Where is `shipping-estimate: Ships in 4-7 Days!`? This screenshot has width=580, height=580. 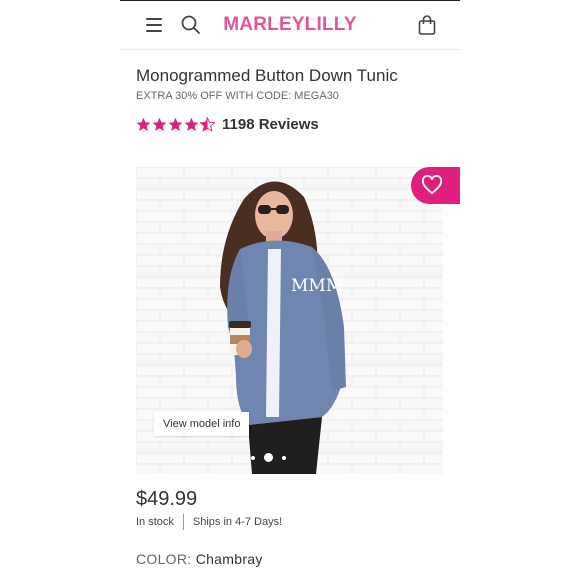 shipping-estimate: Ships in 4-7 Days! is located at coordinates (237, 522).